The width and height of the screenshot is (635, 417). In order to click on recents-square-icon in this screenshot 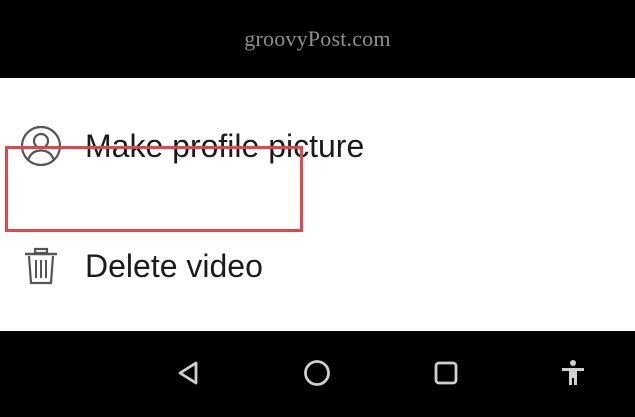, I will do `click(446, 375)`.